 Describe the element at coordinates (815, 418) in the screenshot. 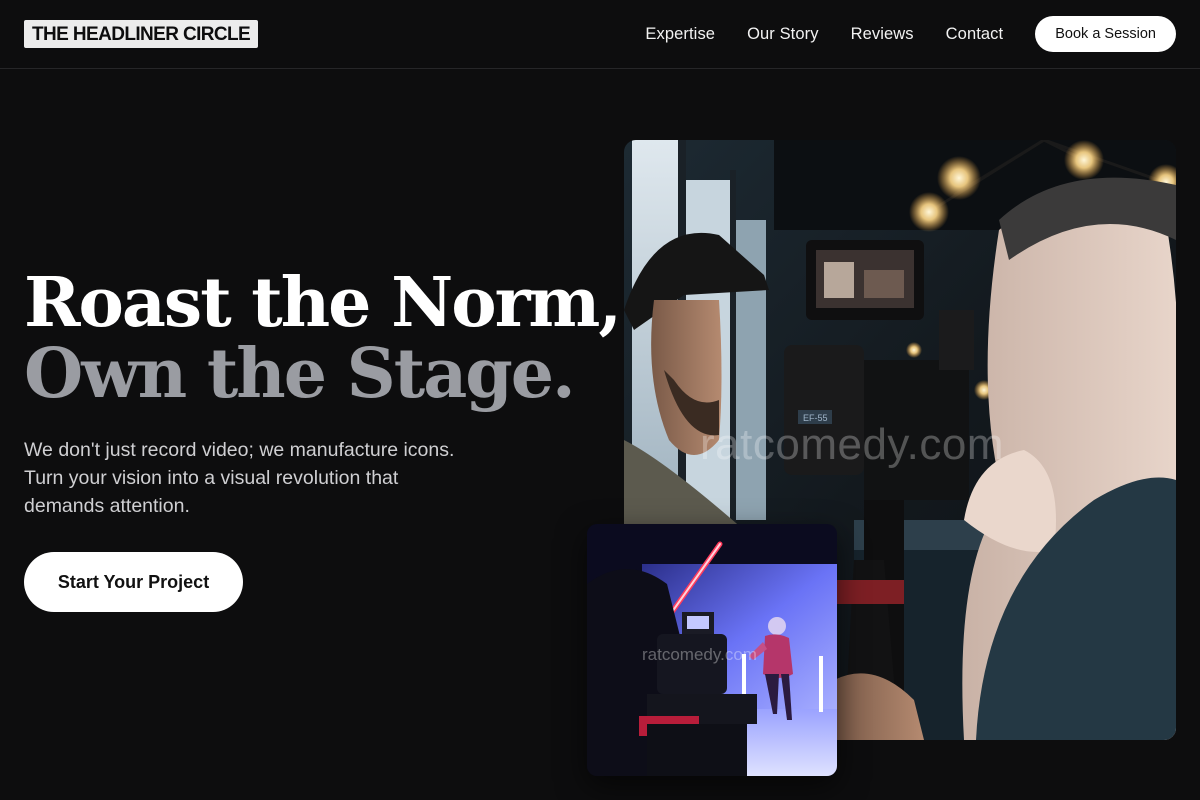

I see `svg-text: EF-55` at that location.